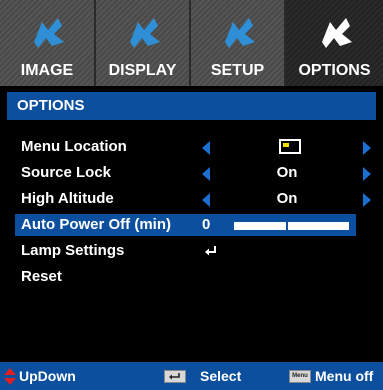 The height and width of the screenshot is (390, 383). What do you see at coordinates (191, 277) in the screenshot?
I see `menu-item-reset: Reset` at bounding box center [191, 277].